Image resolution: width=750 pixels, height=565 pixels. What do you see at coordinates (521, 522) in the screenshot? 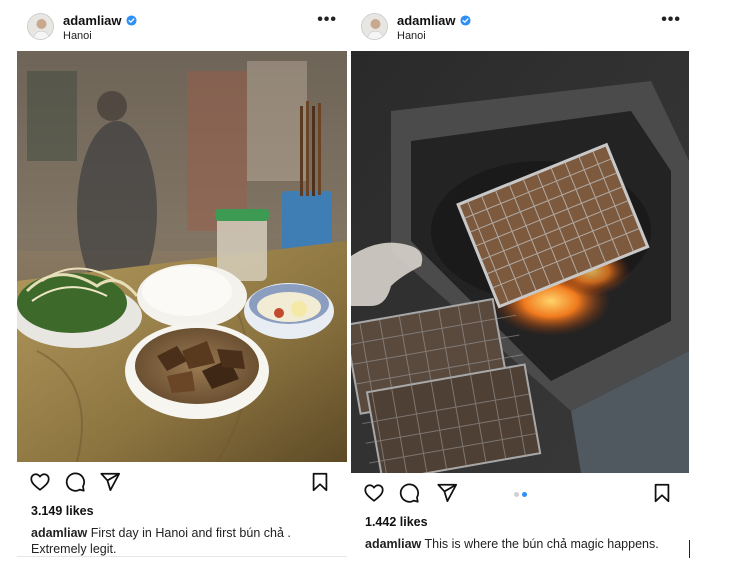
I see `likes-count: 1.442 likes` at bounding box center [521, 522].